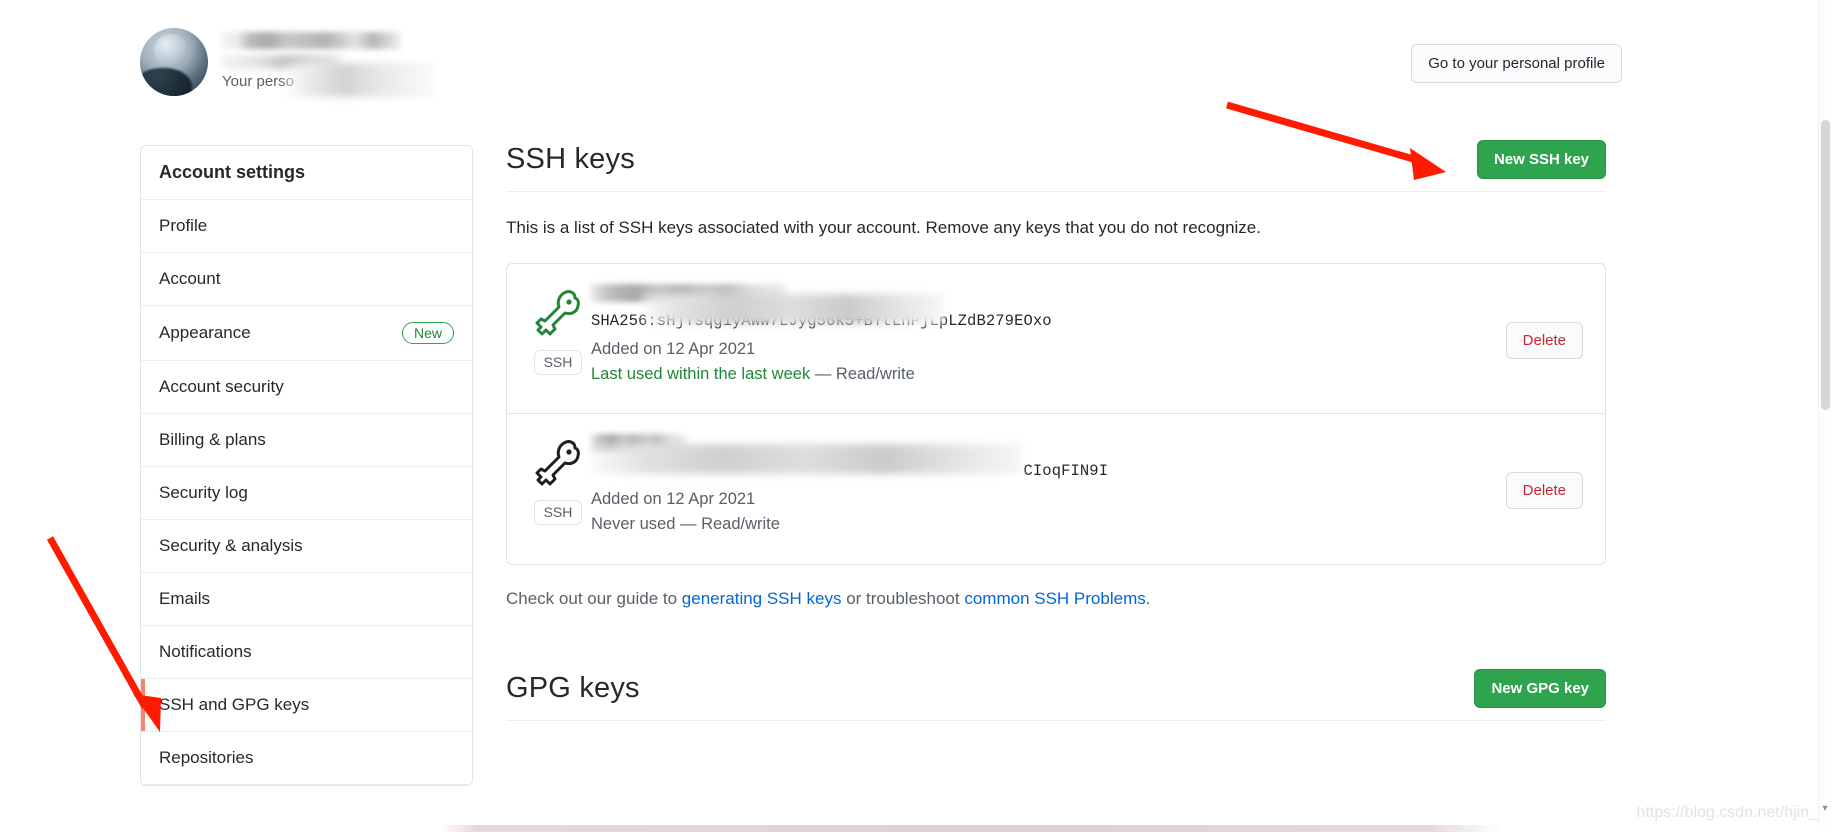  Describe the element at coordinates (212, 439) in the screenshot. I see `sidebar-item-label: Billing & plans` at that location.